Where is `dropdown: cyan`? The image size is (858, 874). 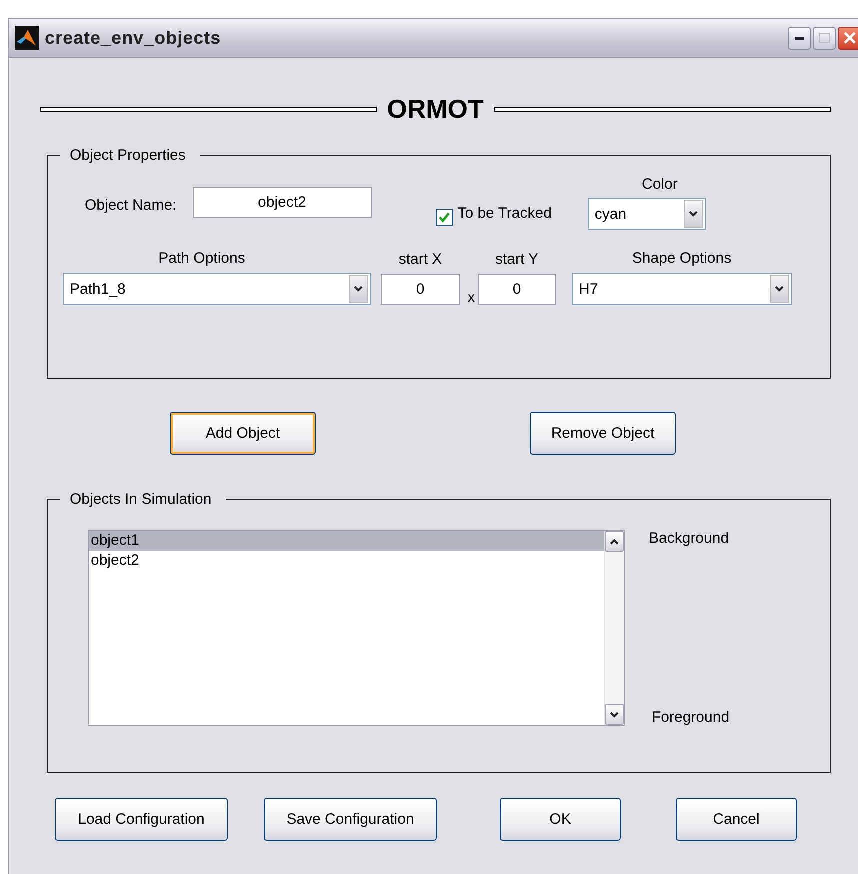 dropdown: cyan is located at coordinates (647, 214).